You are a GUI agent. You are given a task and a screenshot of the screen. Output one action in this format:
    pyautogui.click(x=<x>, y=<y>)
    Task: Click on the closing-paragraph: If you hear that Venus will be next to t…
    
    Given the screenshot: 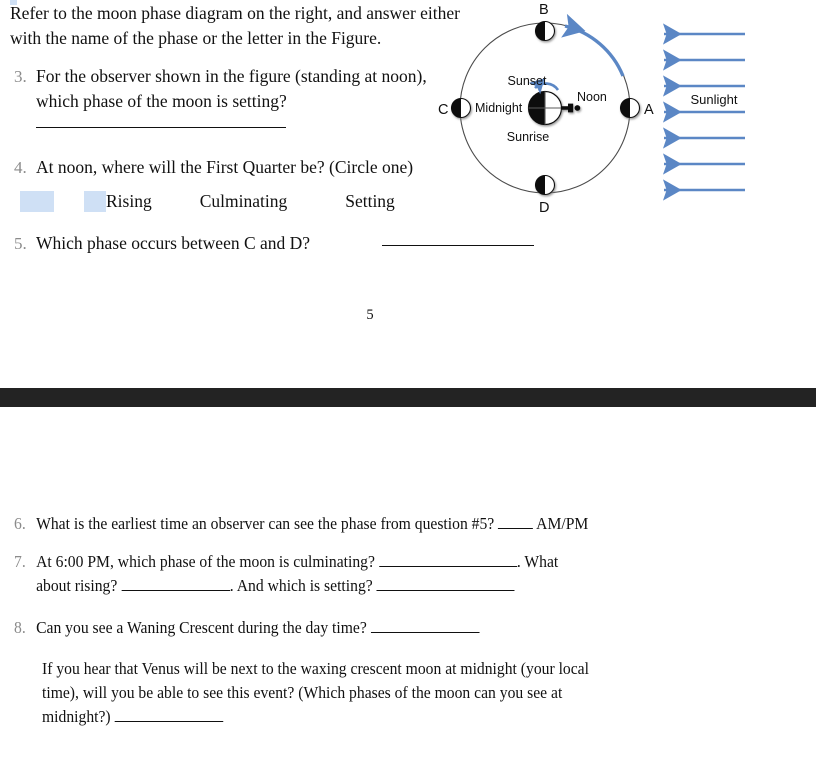 What is the action you would take?
    pyautogui.click(x=405, y=693)
    